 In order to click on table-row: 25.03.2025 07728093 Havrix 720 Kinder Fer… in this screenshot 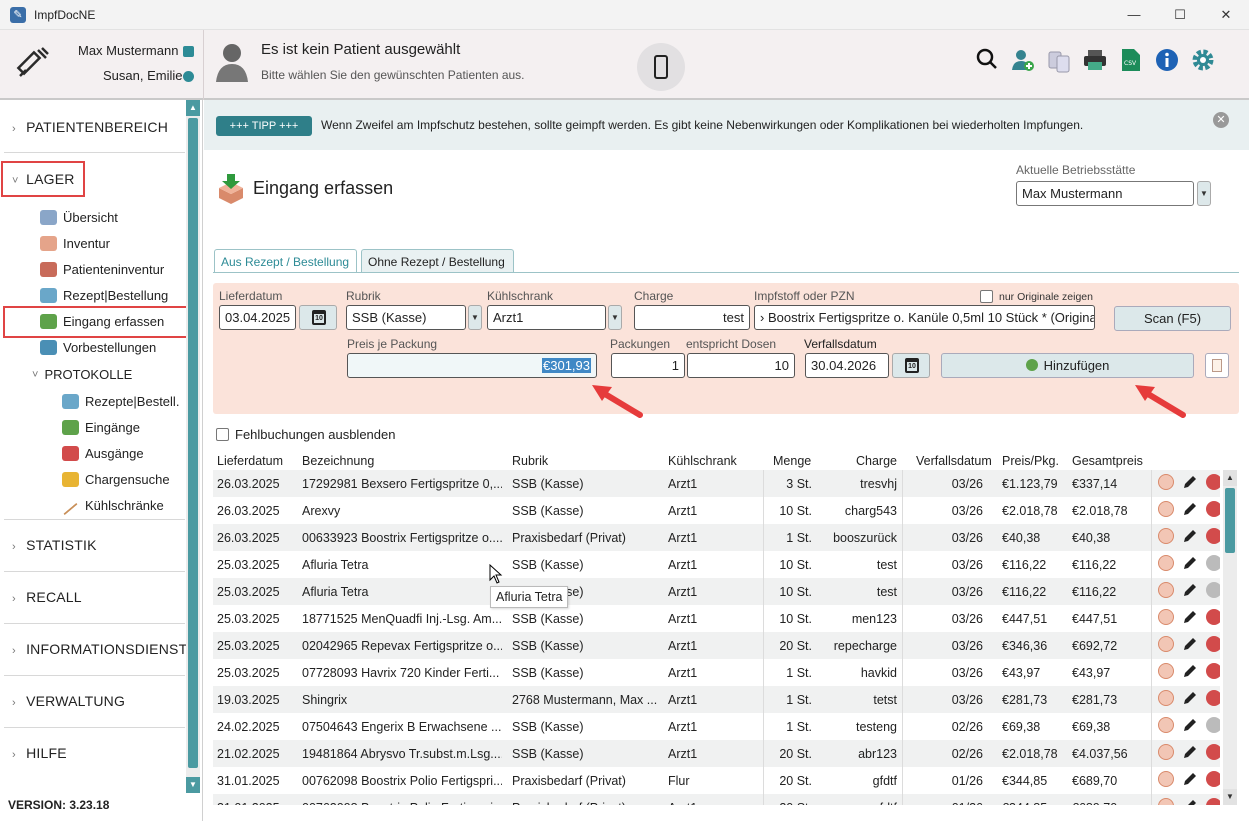, I will do `click(716, 672)`.